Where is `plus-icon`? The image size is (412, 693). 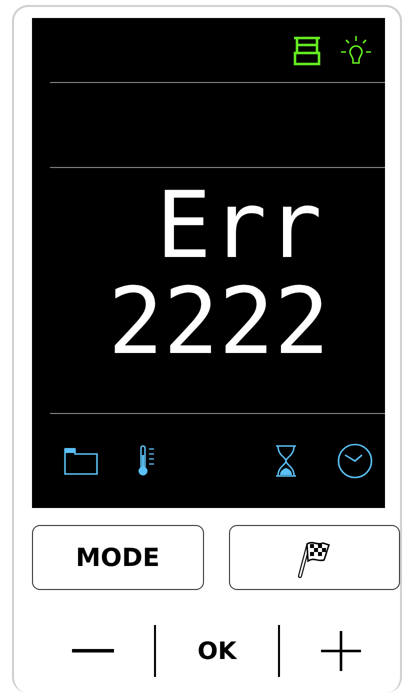
plus-icon is located at coordinates (341, 651).